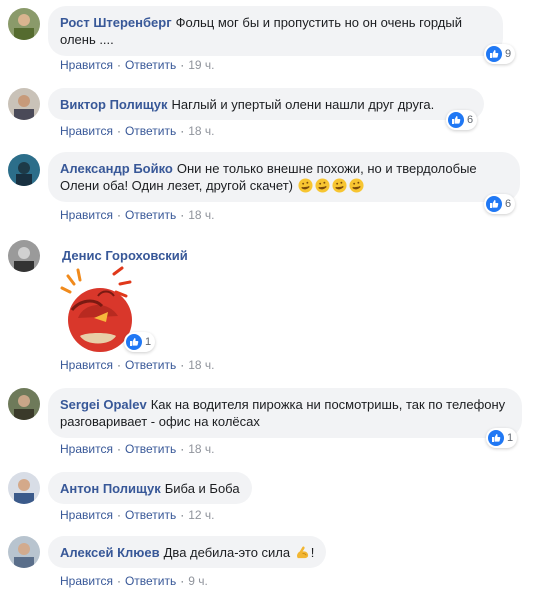 This screenshot has width=558, height=597. What do you see at coordinates (303, 104) in the screenshot?
I see `comment-text: Наглый и упертый олени нашли друг друга.` at bounding box center [303, 104].